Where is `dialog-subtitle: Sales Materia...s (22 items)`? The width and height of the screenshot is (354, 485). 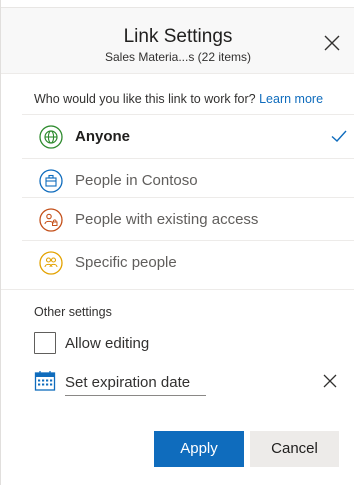 dialog-subtitle: Sales Materia...s (22 items) is located at coordinates (178, 57).